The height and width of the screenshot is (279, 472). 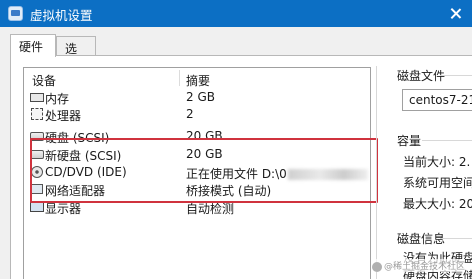 I want to click on device-name: 处理器, so click(x=63, y=116).